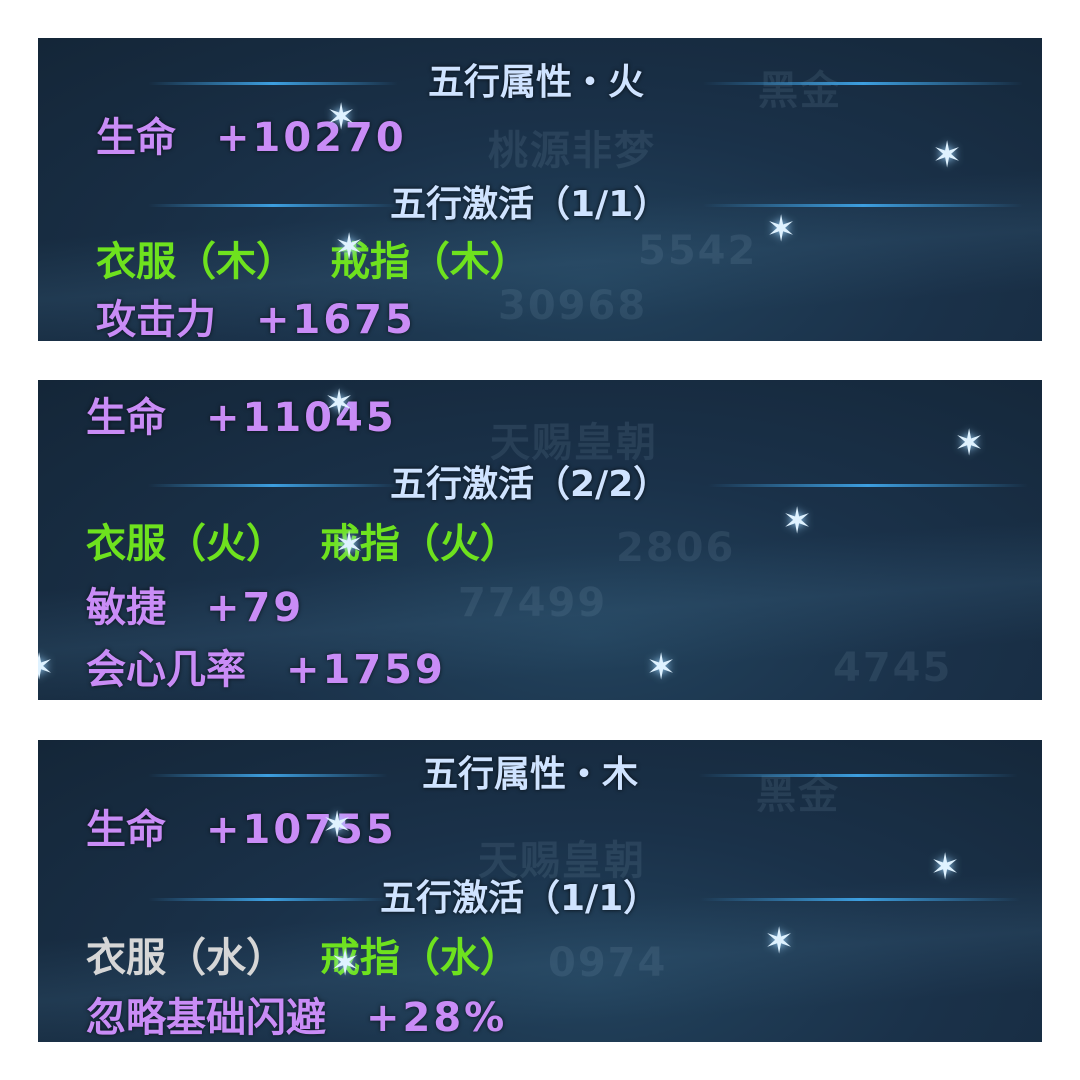 The height and width of the screenshot is (1080, 1080). What do you see at coordinates (156, 319) in the screenshot?
I see `stat-label: 攻击力` at bounding box center [156, 319].